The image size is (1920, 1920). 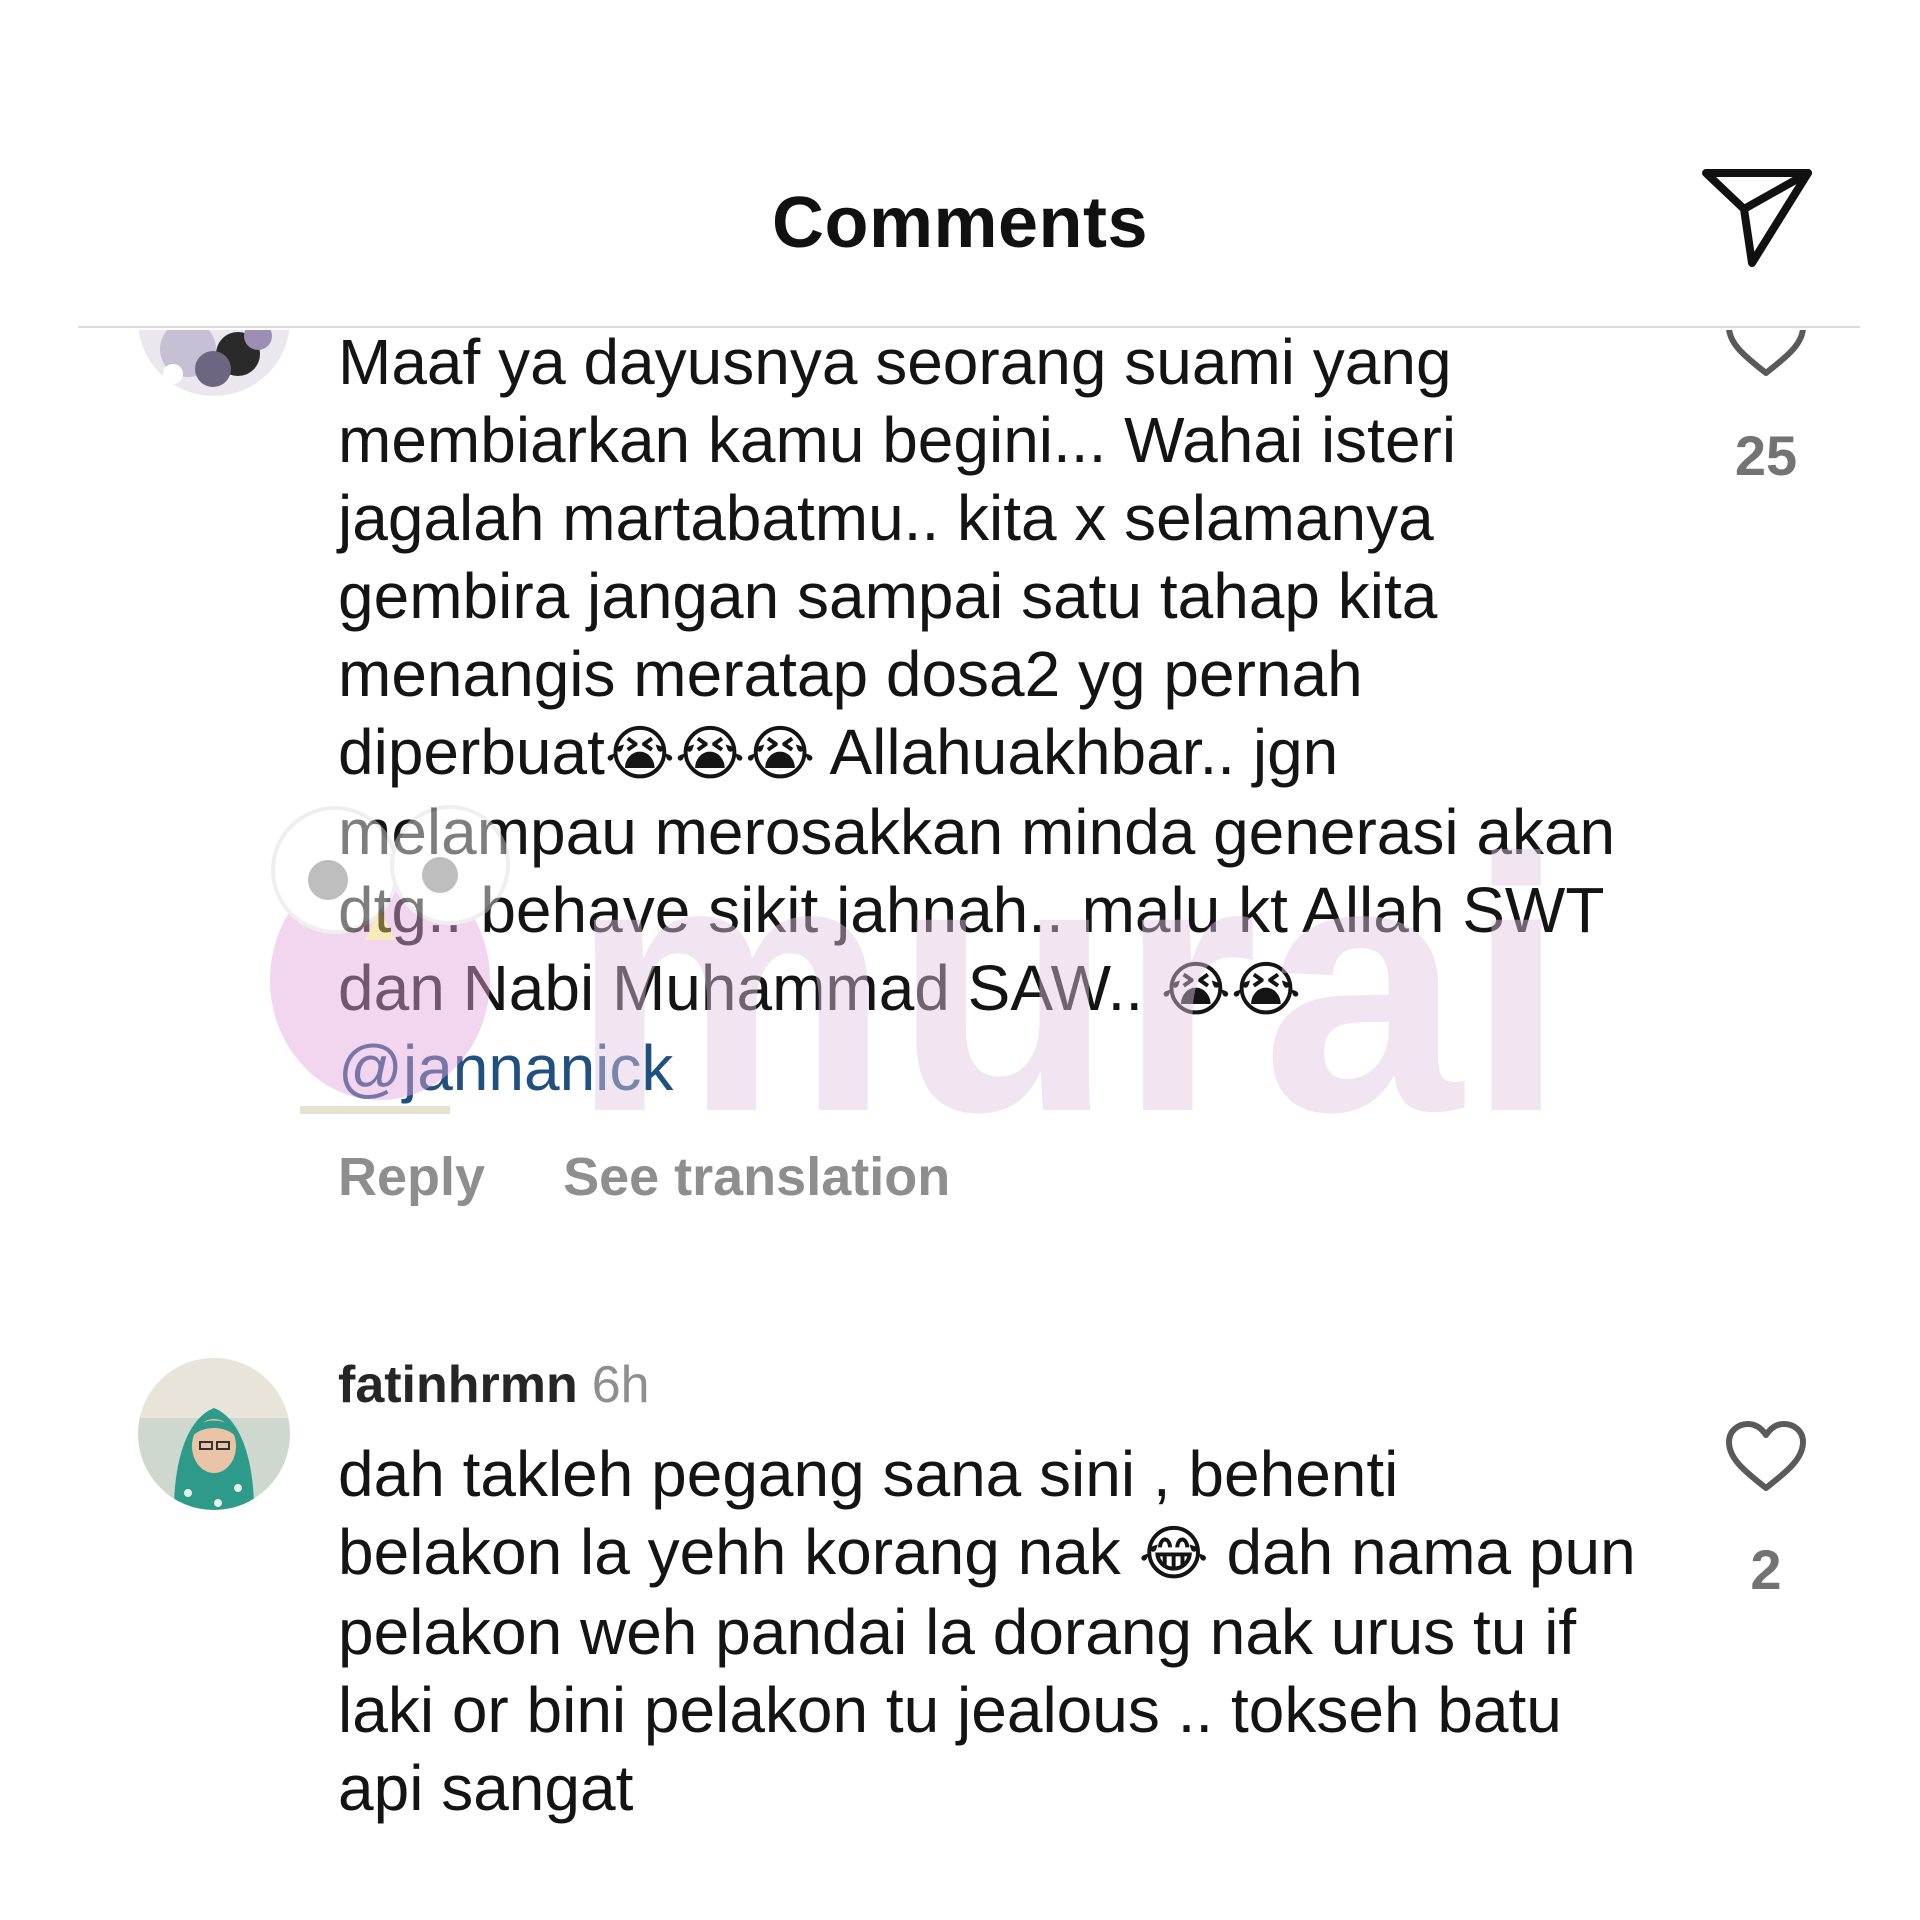 What do you see at coordinates (1766, 1569) in the screenshot?
I see `like-count: 2` at bounding box center [1766, 1569].